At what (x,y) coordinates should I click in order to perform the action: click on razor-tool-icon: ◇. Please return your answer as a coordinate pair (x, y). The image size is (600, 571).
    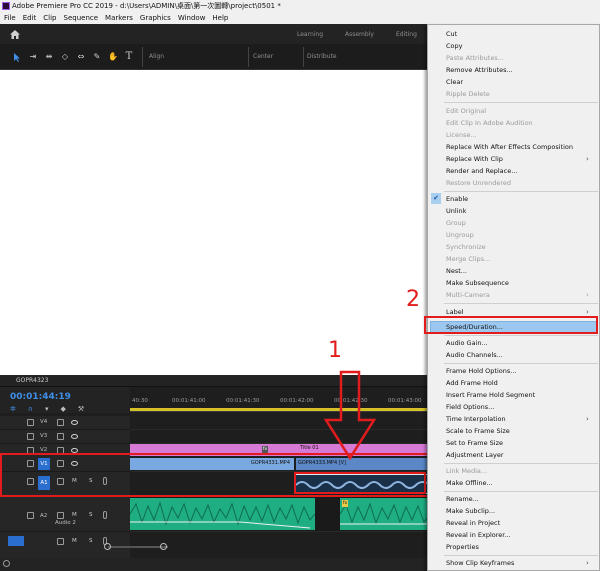
    Looking at the image, I should click on (65, 57).